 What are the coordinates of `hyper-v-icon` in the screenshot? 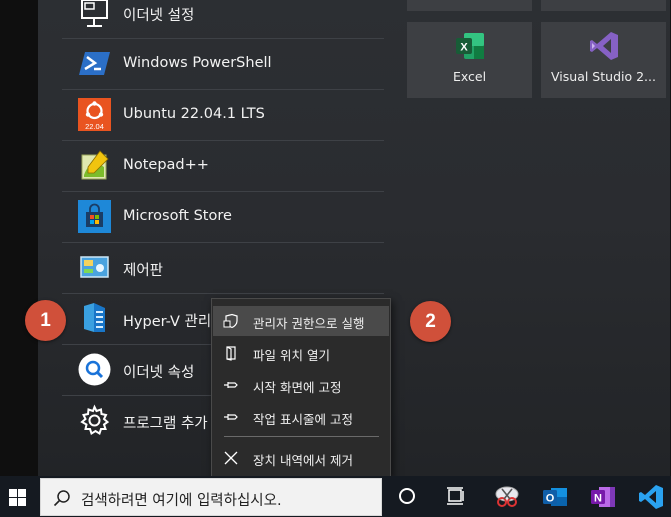 It's located at (94, 317).